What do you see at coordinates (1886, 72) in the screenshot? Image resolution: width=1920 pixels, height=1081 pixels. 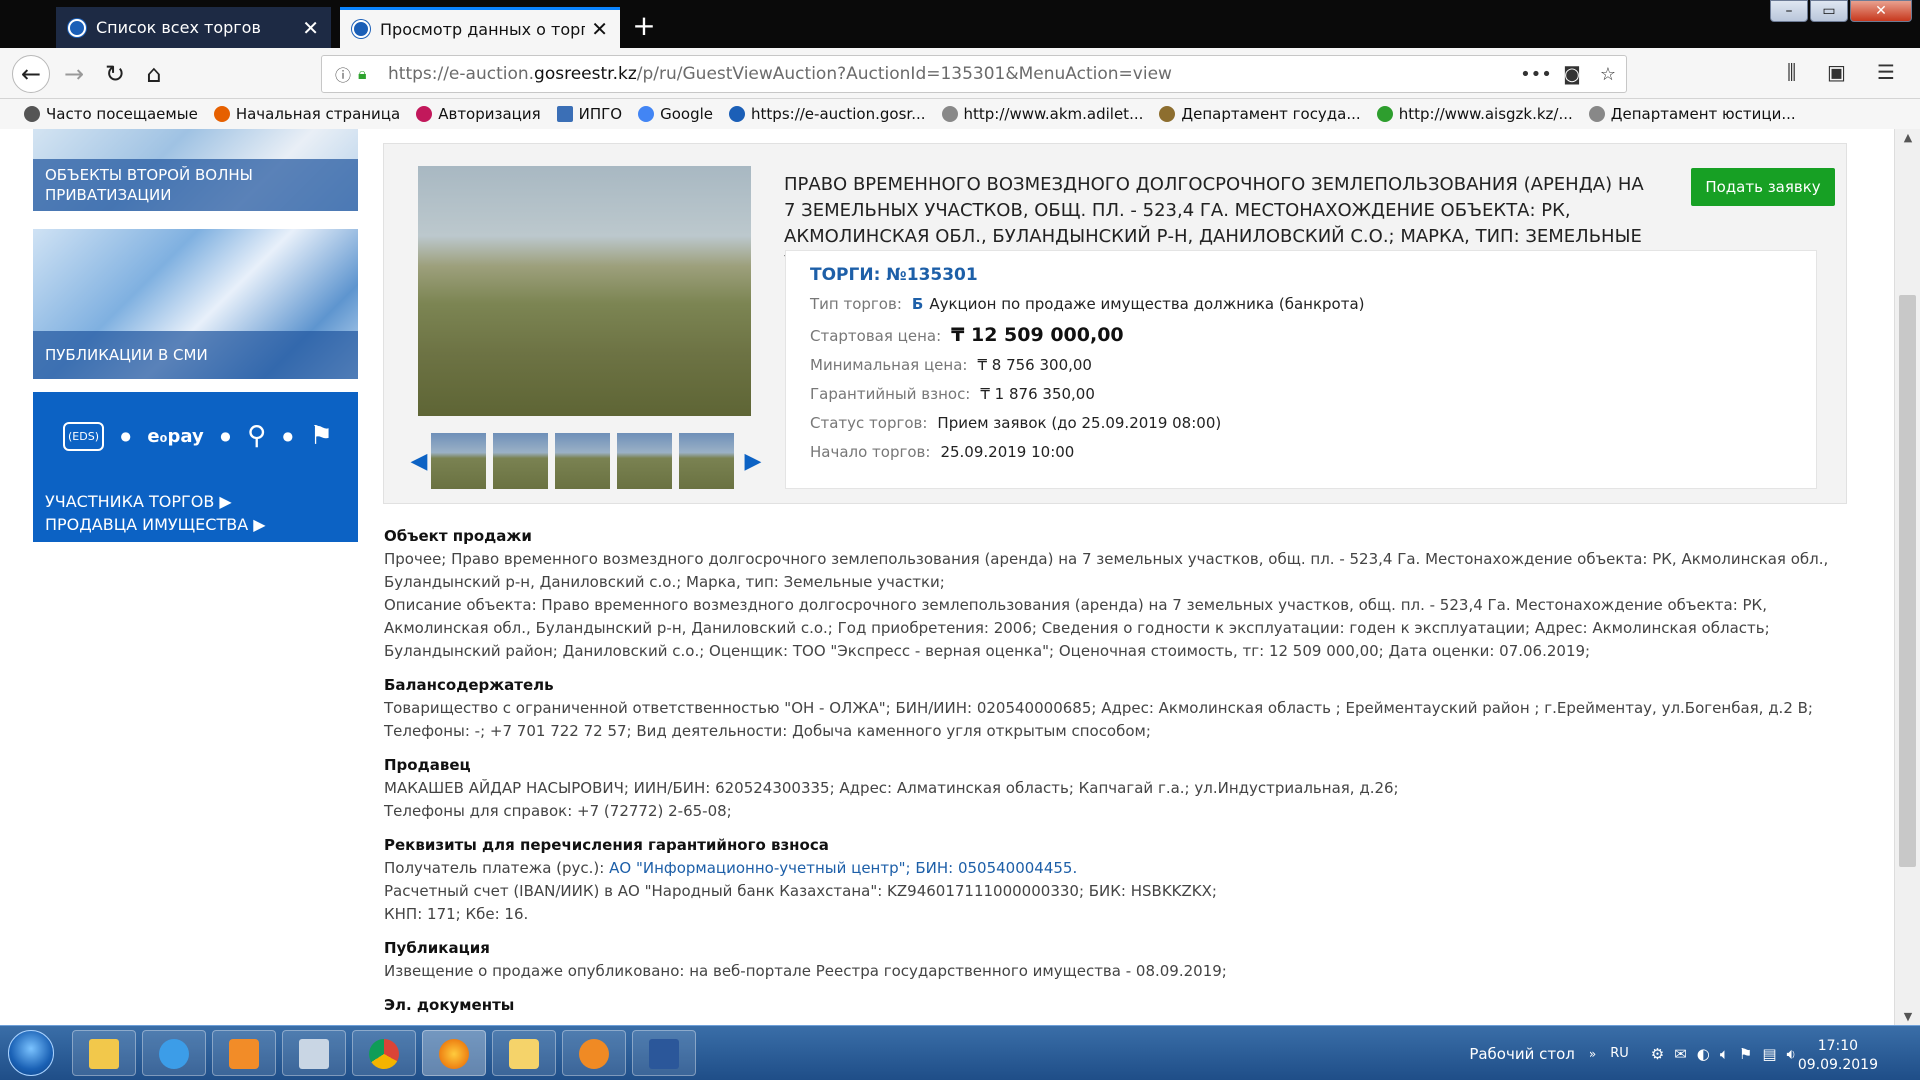 I see `menu-icon: ☰` at bounding box center [1886, 72].